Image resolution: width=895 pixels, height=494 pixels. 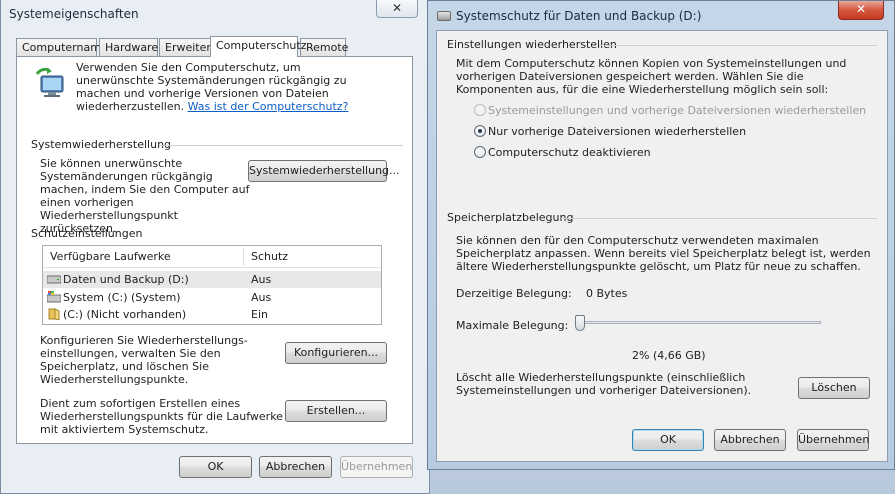 I want to click on system-drive-icon, so click(x=54, y=297).